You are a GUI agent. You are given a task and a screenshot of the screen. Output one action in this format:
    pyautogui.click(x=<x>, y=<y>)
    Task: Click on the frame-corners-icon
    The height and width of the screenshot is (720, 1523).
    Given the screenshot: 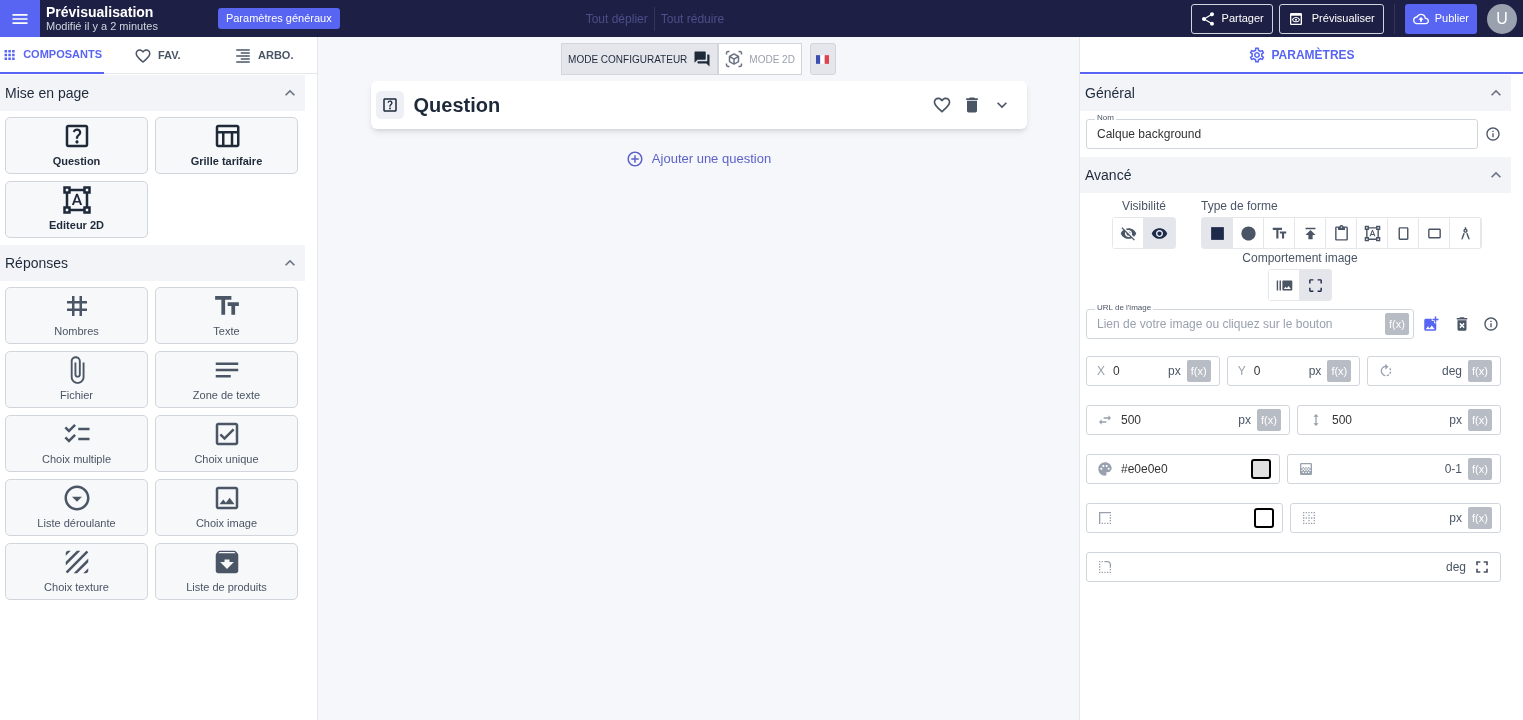 What is the action you would take?
    pyautogui.click(x=1315, y=285)
    